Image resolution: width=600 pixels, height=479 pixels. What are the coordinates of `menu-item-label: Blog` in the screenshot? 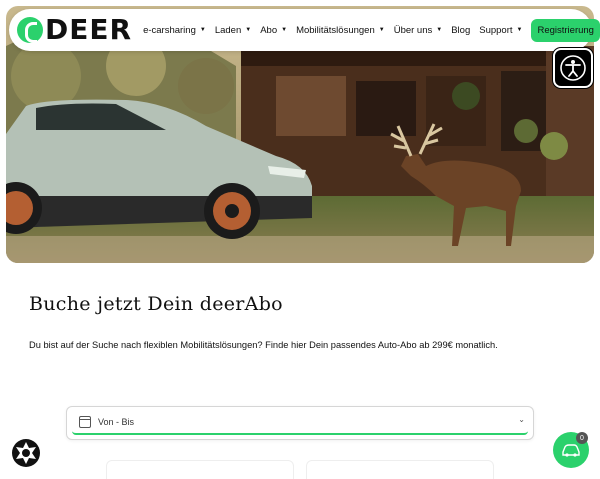 It's located at (461, 30).